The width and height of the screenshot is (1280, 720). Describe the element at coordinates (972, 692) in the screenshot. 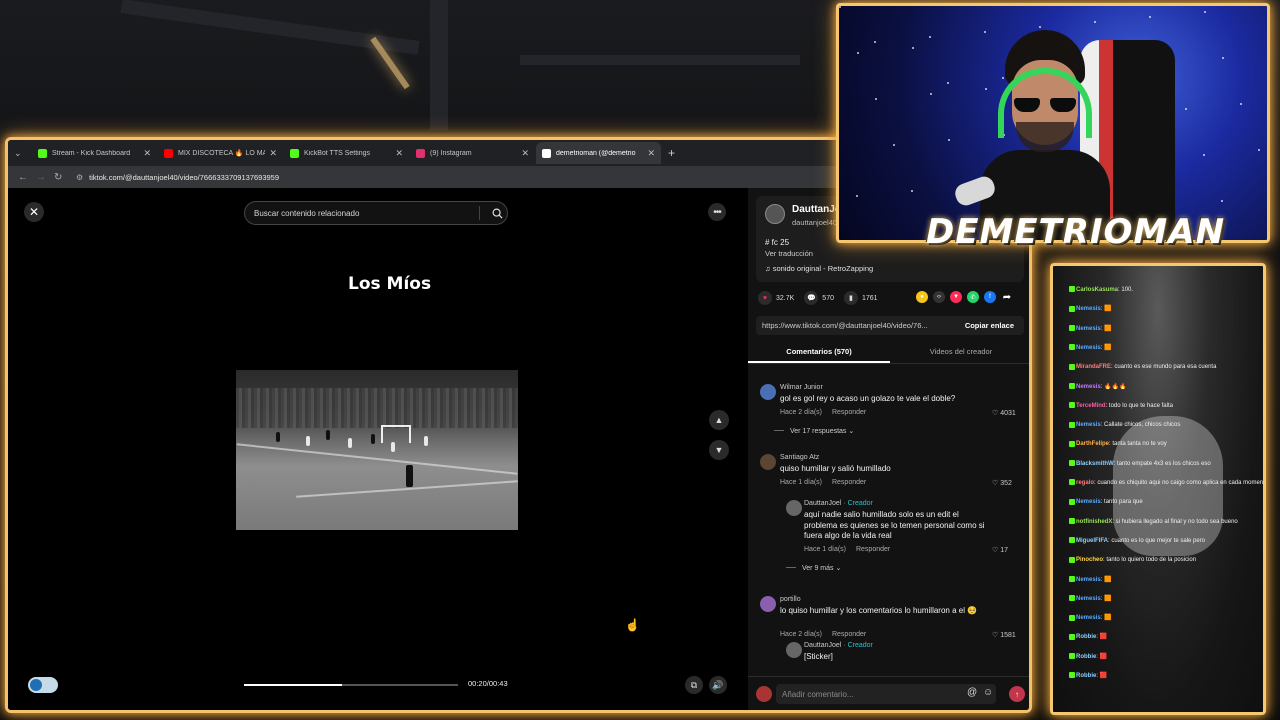

I see `mention-icon: @` at that location.